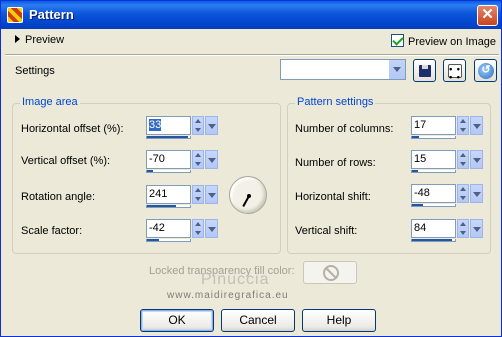 This screenshot has width=502, height=337. I want to click on preview-toggle: Preview, so click(39, 40).